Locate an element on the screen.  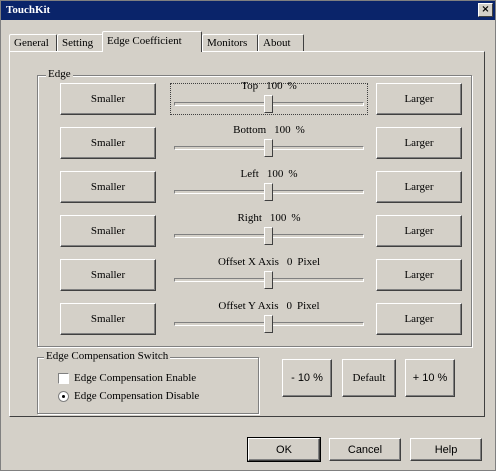
edge-row: Smaller Left 100% Larger is located at coordinates (248, 192).